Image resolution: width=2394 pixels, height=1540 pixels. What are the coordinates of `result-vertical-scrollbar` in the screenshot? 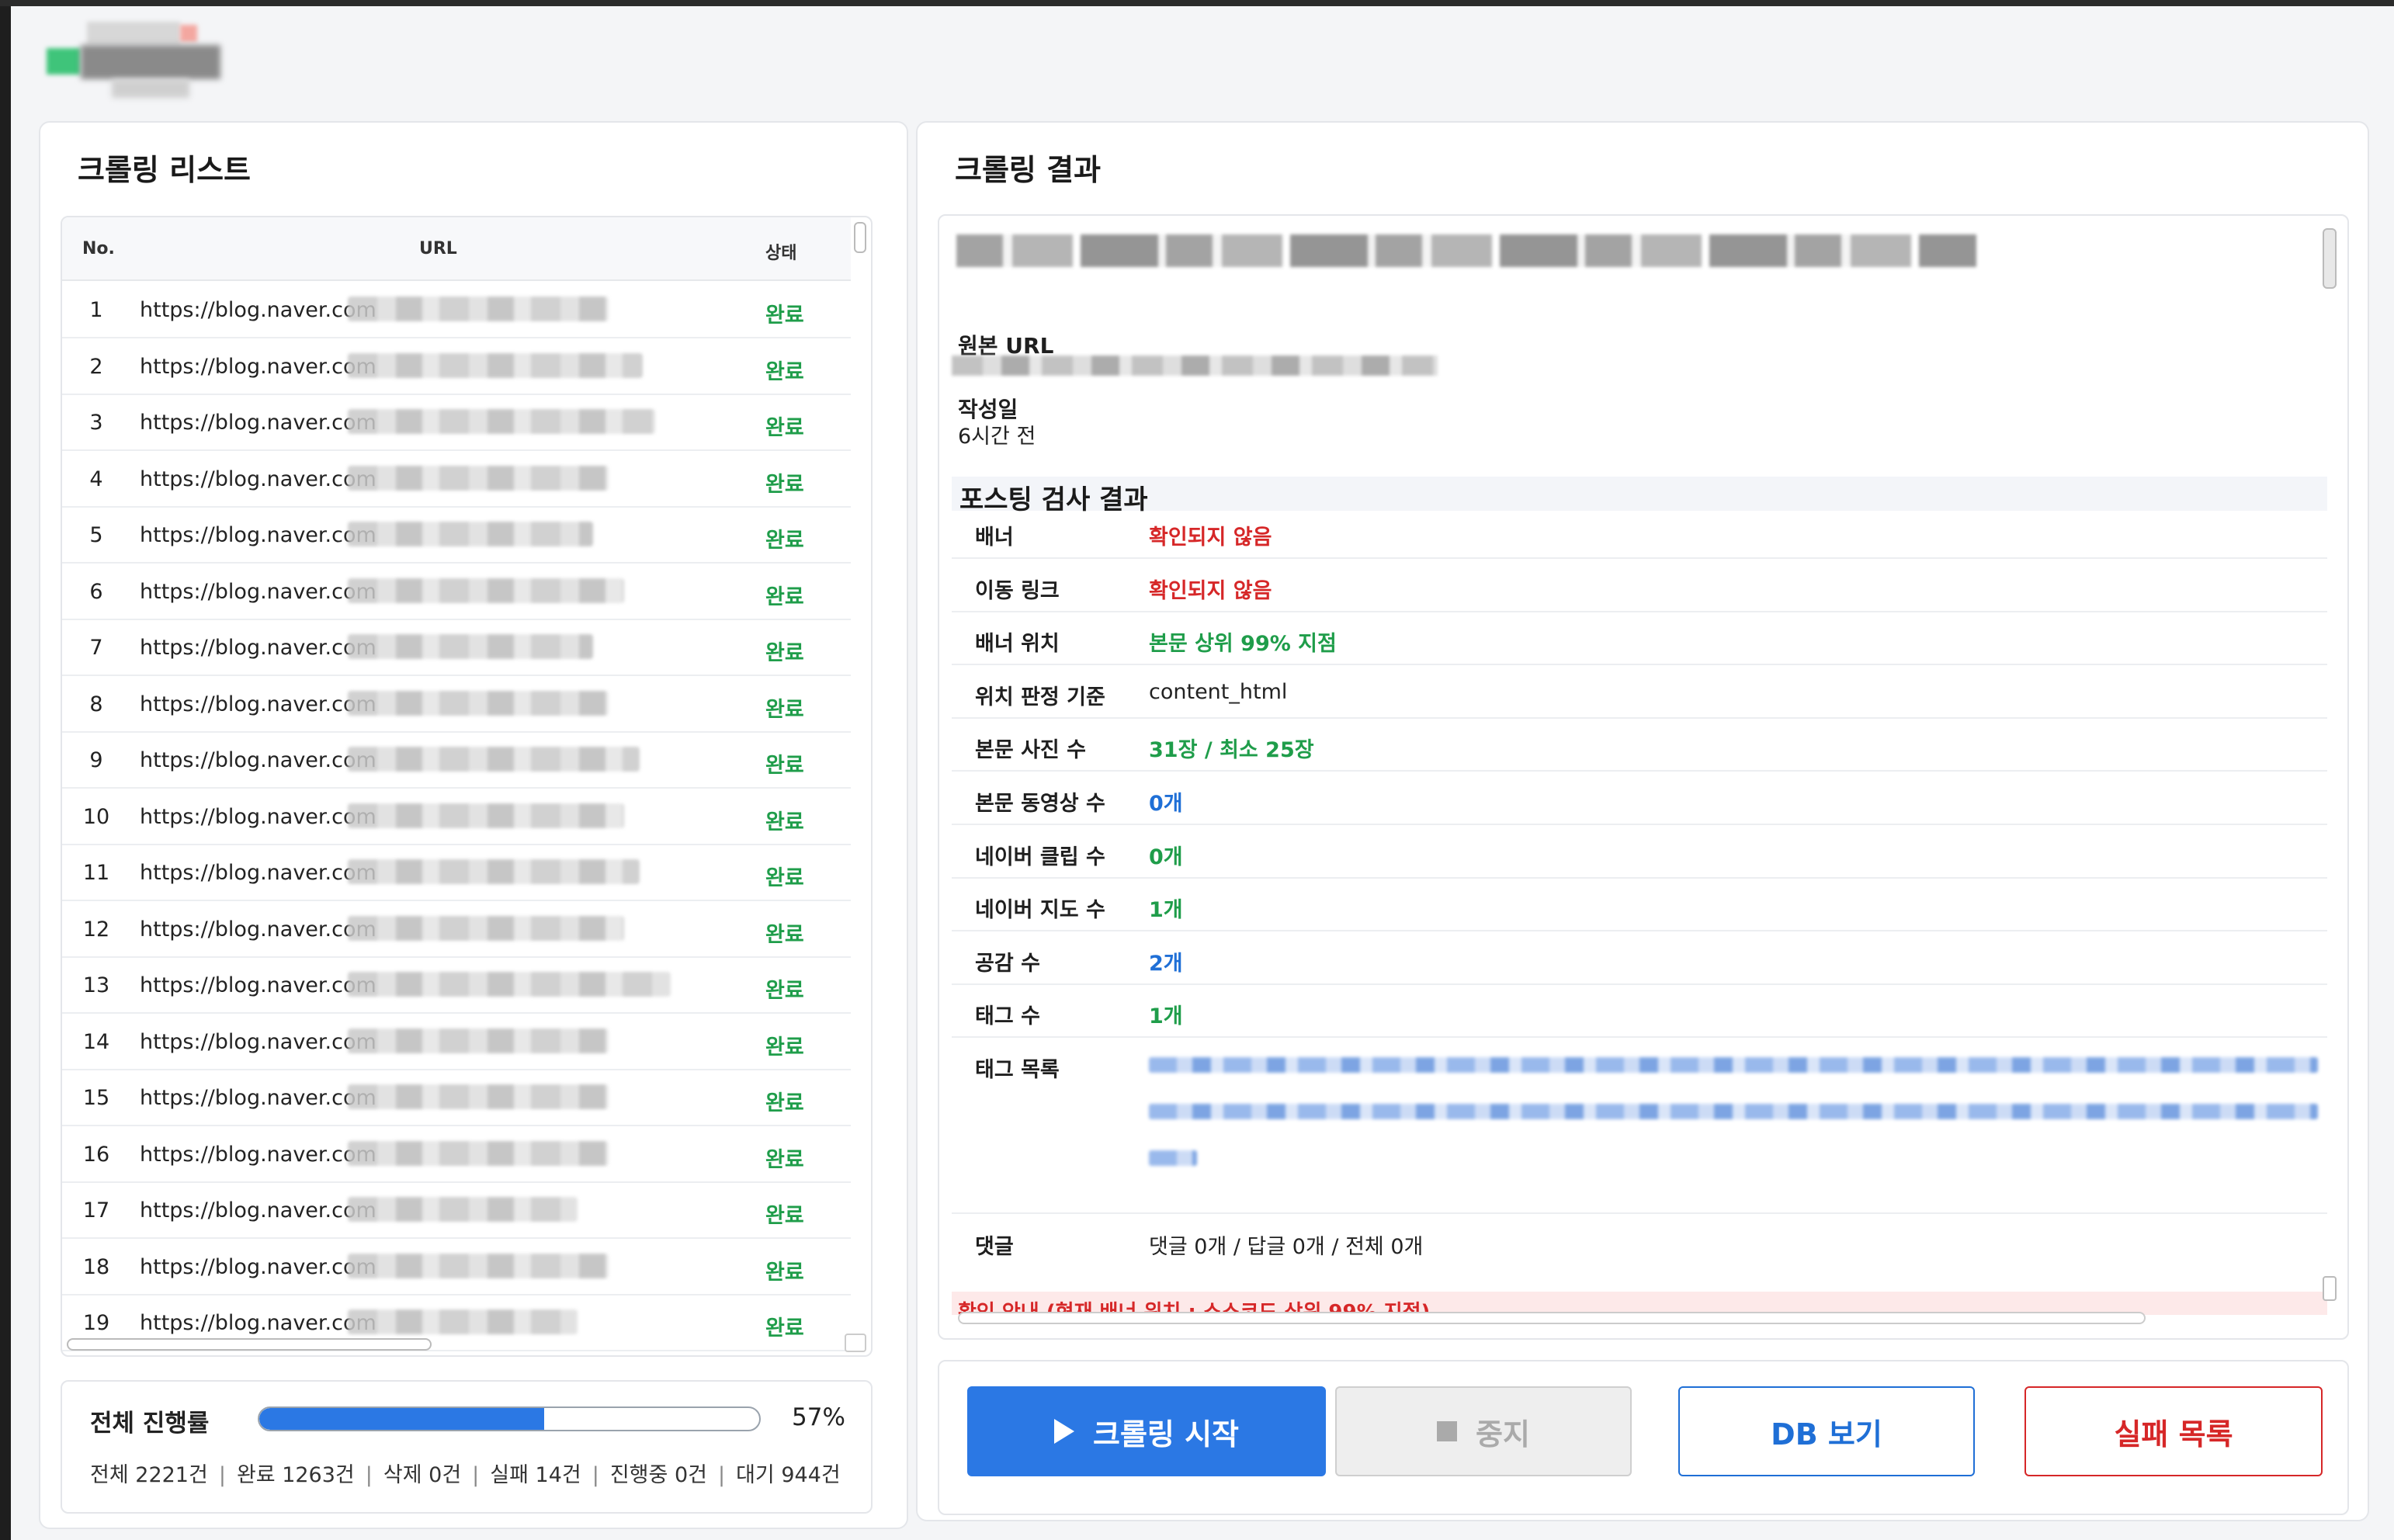 It's located at (2330, 258).